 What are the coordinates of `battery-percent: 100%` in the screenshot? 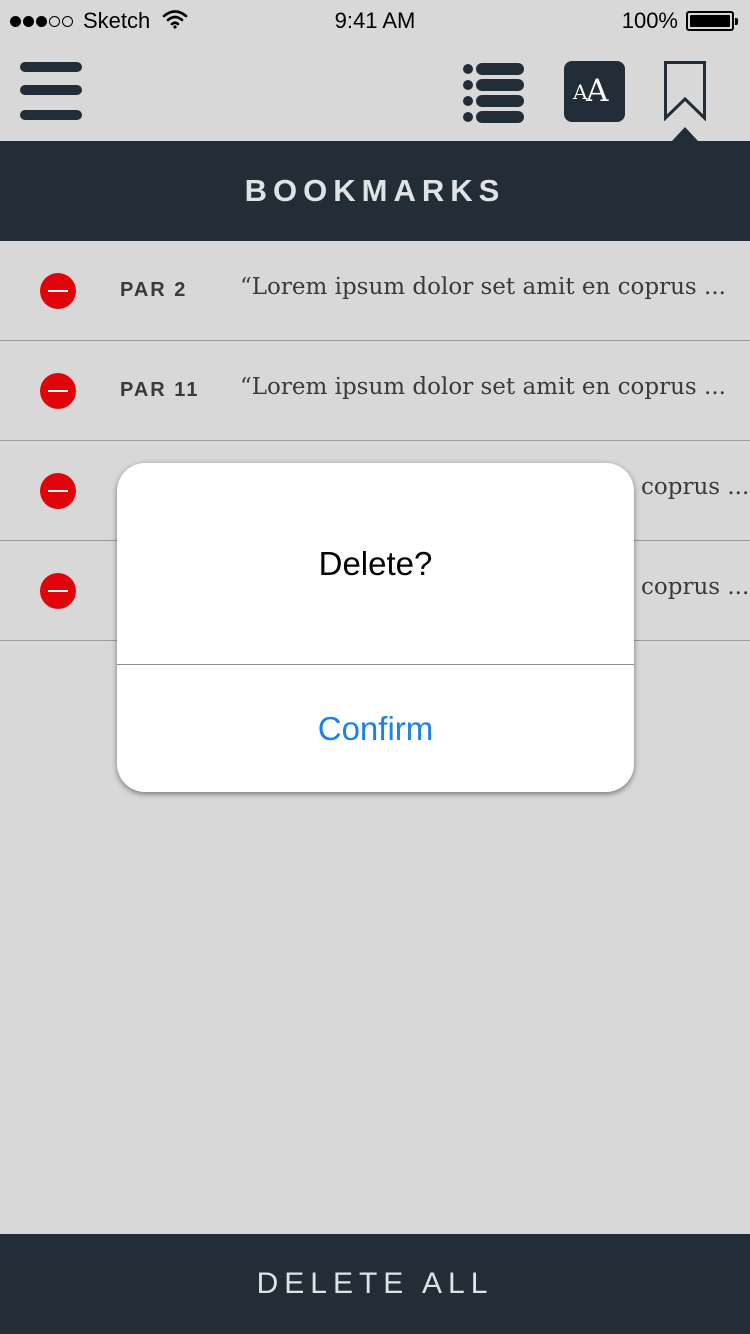 It's located at (649, 20).